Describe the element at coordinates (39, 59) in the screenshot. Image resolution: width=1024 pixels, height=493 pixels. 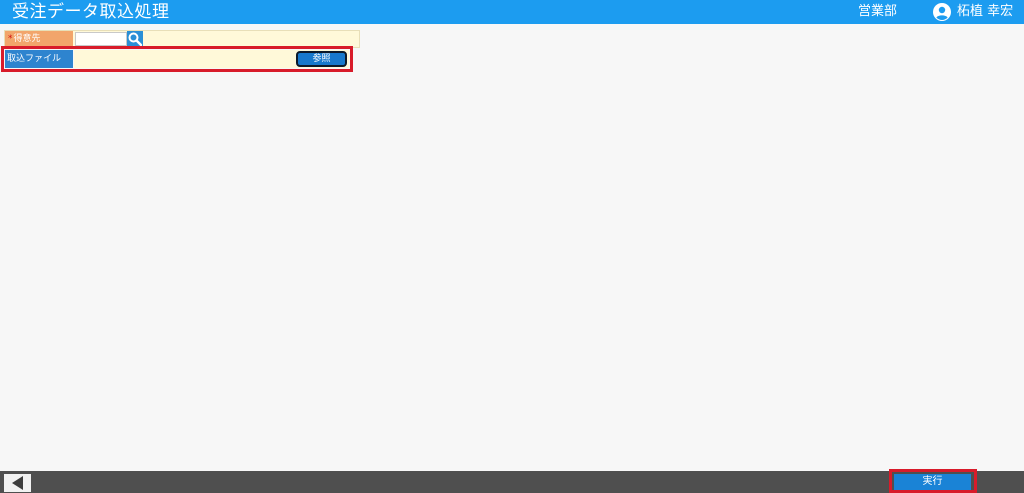
I see `import-file-label: 取込ファイル` at that location.